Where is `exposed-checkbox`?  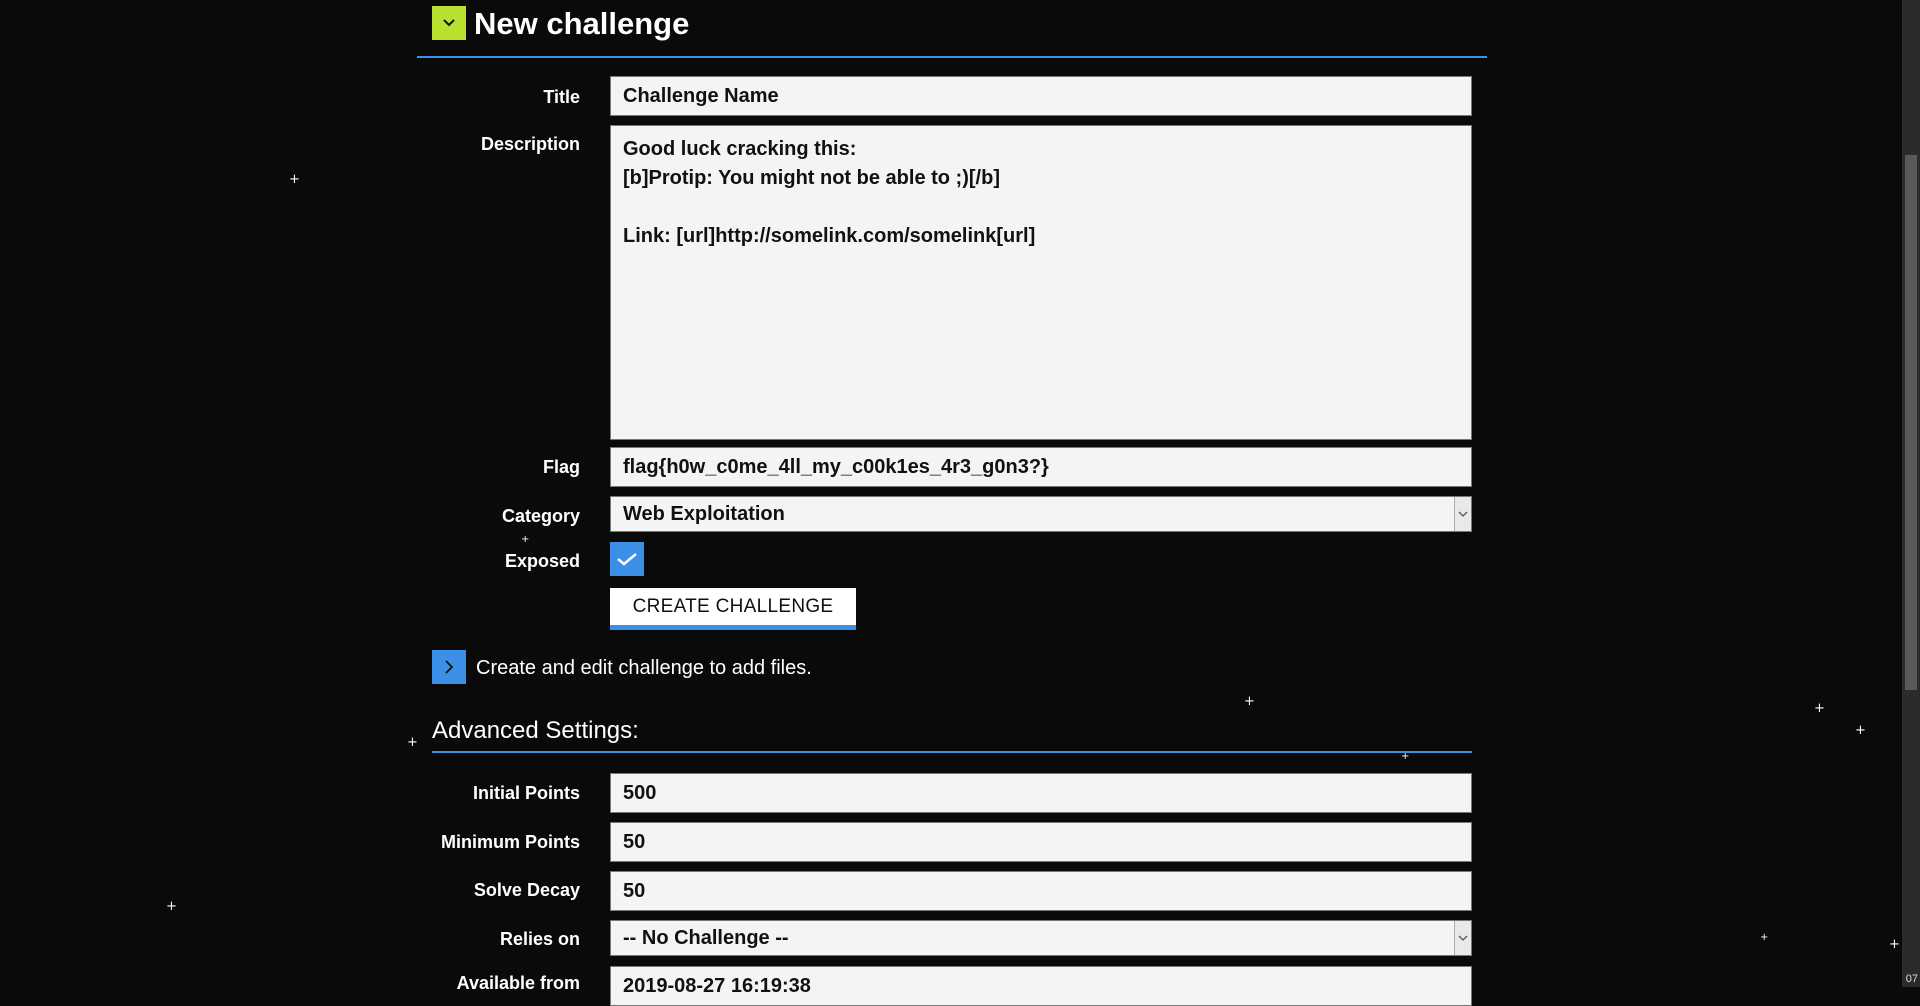 exposed-checkbox is located at coordinates (627, 559).